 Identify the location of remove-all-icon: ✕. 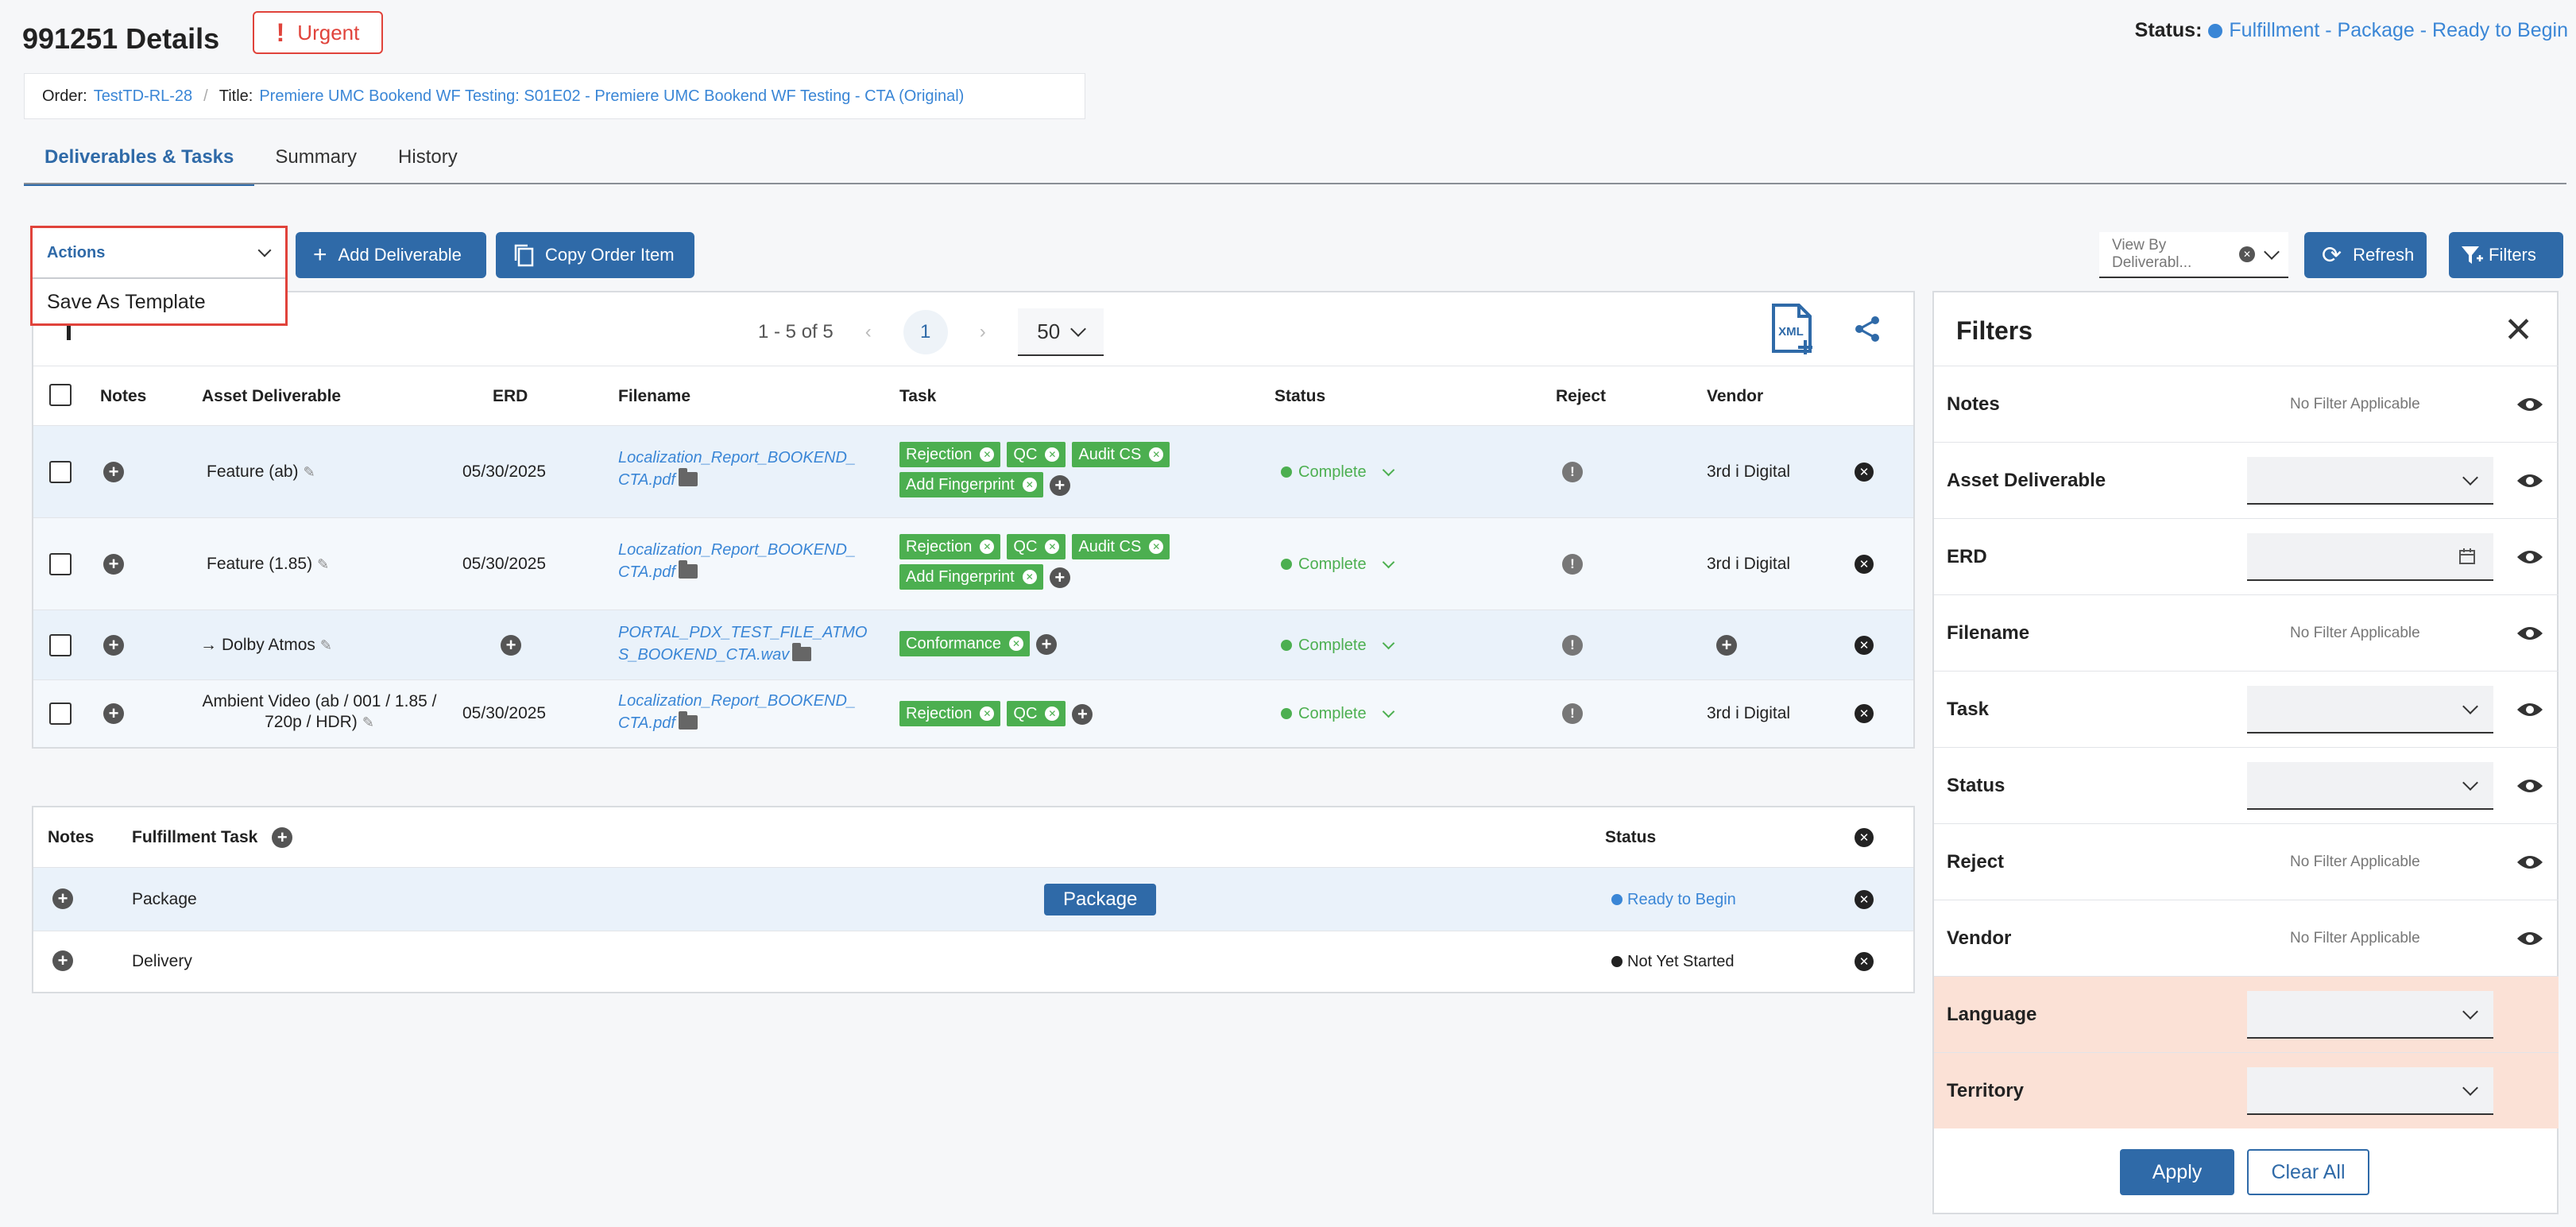
(1865, 837).